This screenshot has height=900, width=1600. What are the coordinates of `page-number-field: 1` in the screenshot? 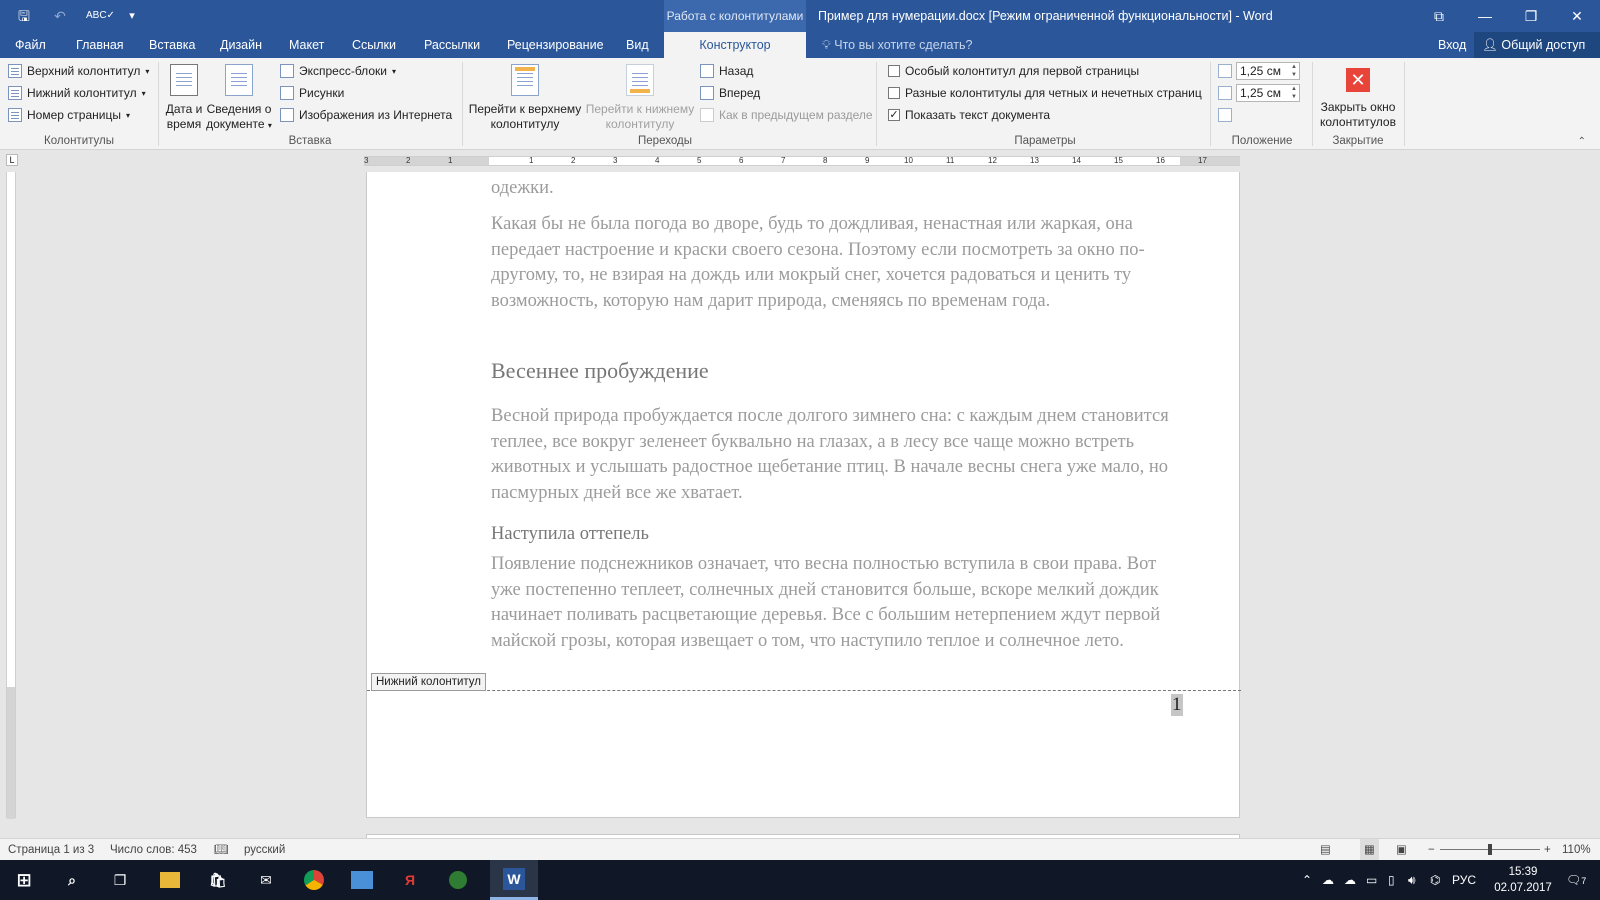 It's located at (1177, 705).